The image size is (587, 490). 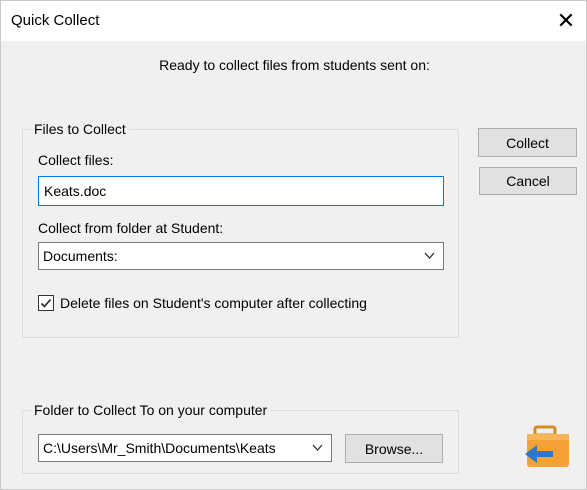 I want to click on cancel-button: Cancel, so click(x=528, y=181).